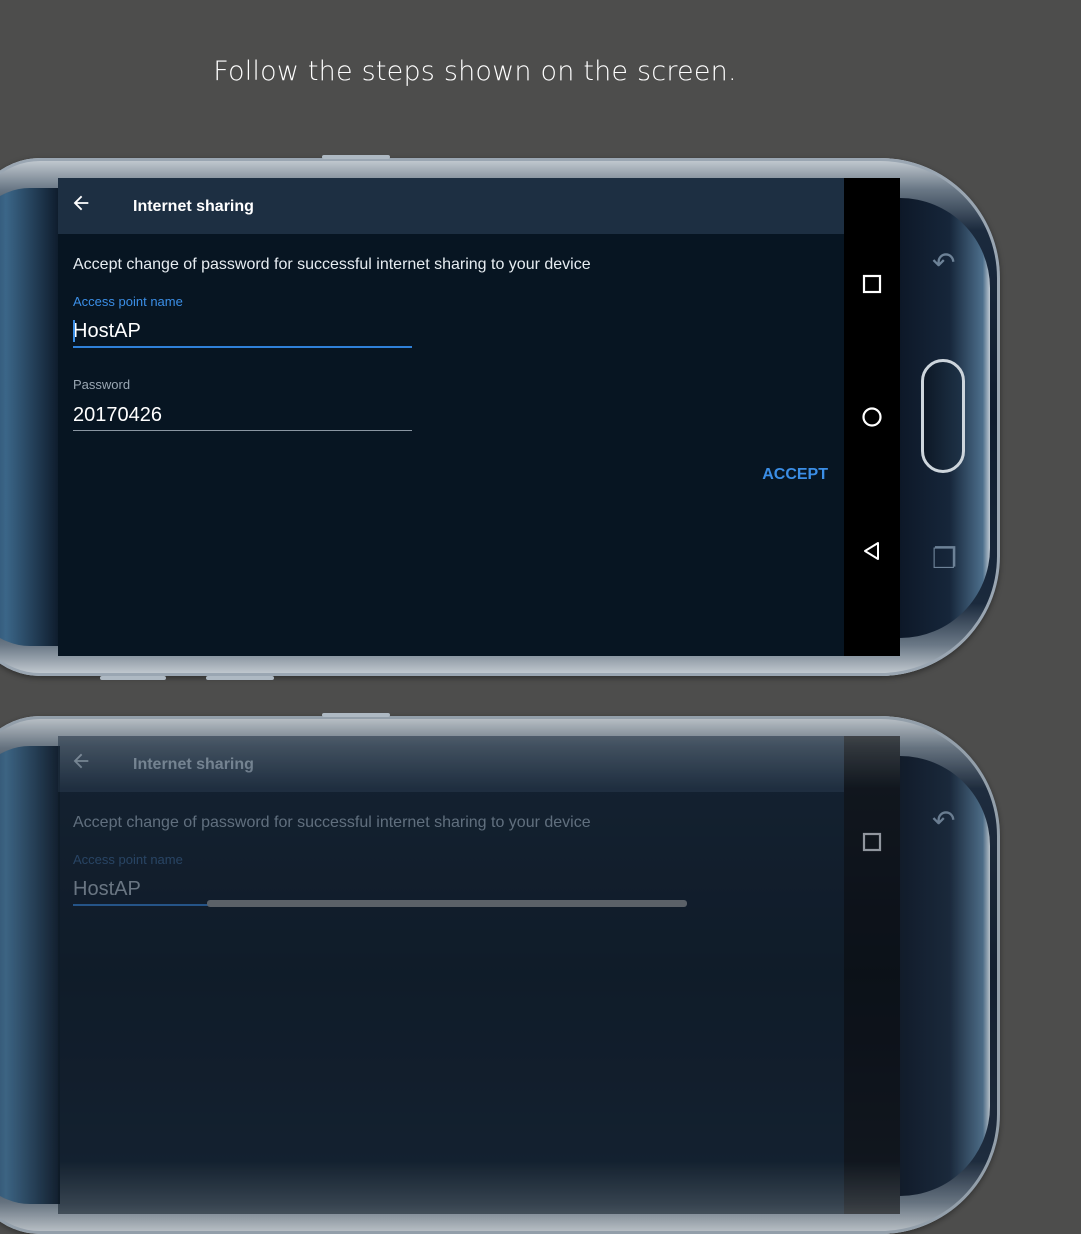 The height and width of the screenshot is (1234, 1081). Describe the element at coordinates (128, 859) in the screenshot. I see `access-point-name-label-reflection: Access point name` at that location.